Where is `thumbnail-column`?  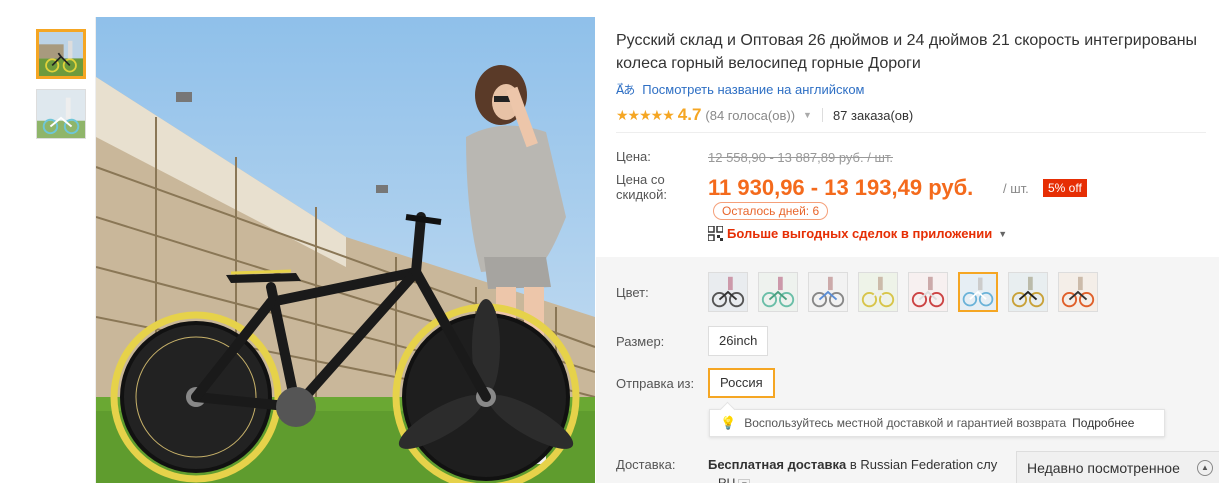
thumbnail-column is located at coordinates (61, 250).